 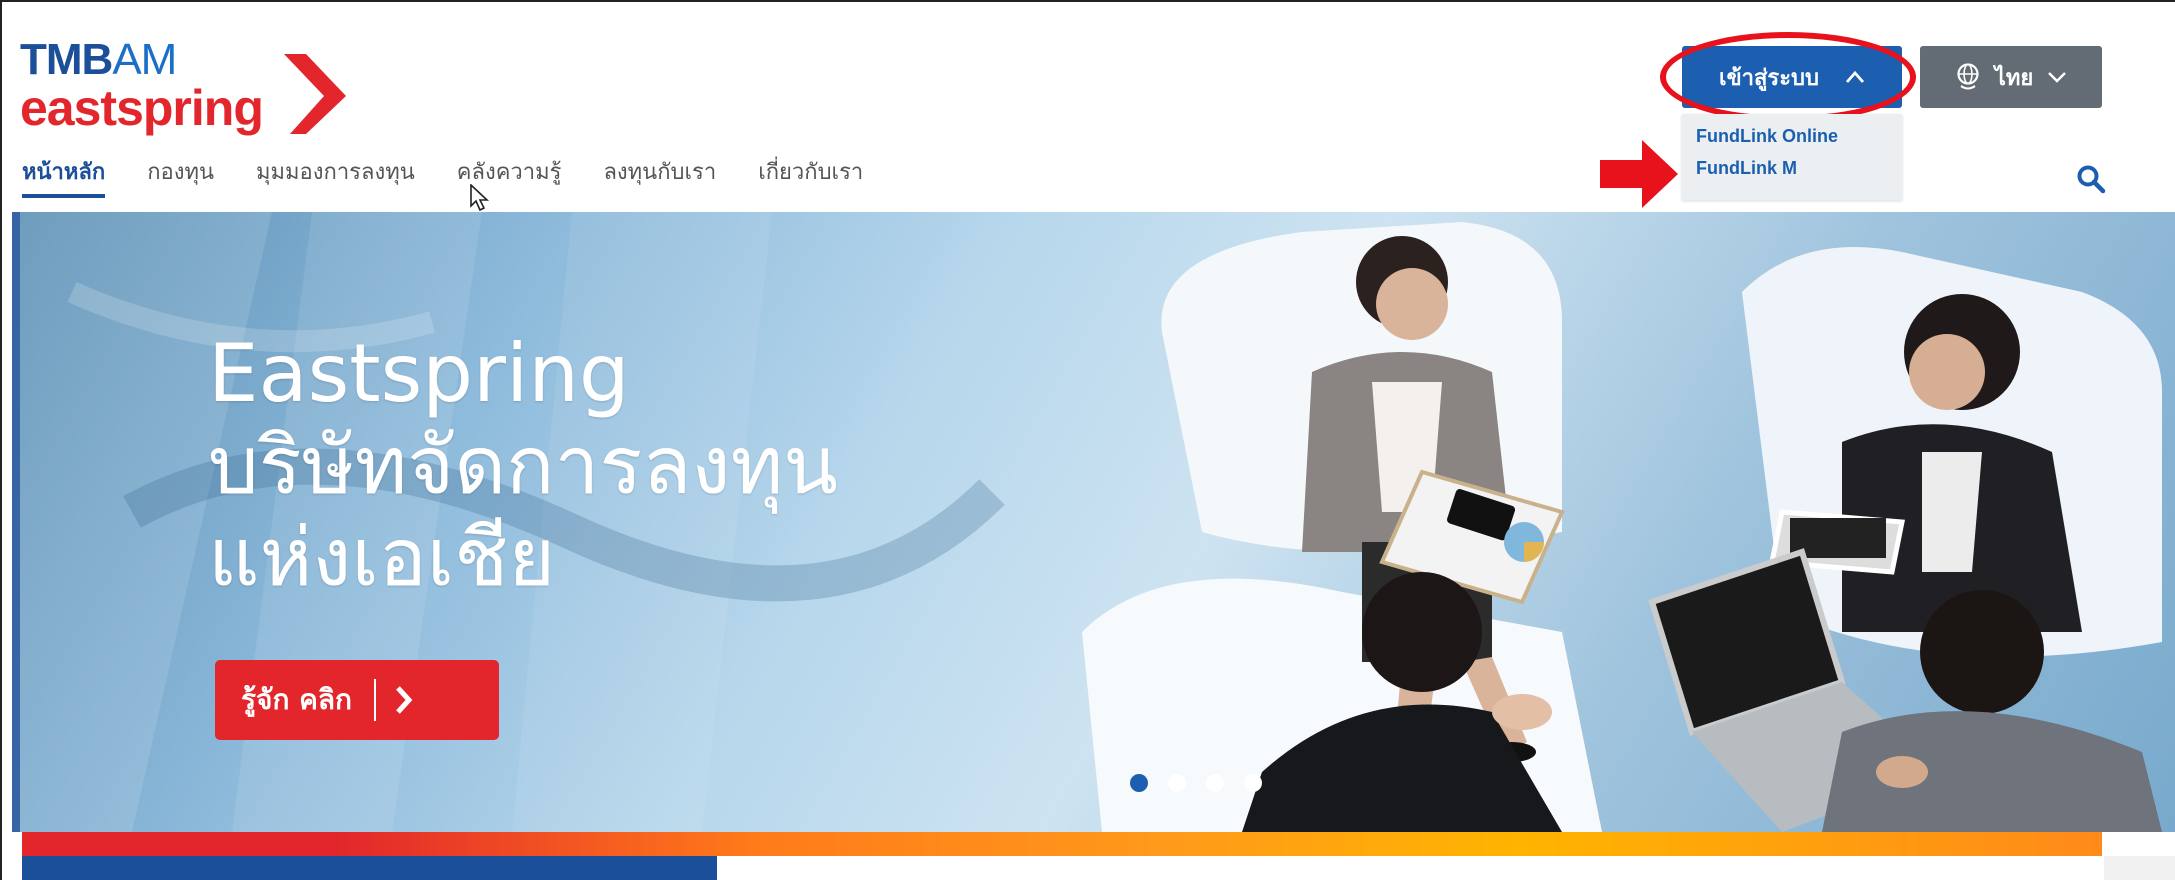 I want to click on window-border-top, so click(x=1087, y=1).